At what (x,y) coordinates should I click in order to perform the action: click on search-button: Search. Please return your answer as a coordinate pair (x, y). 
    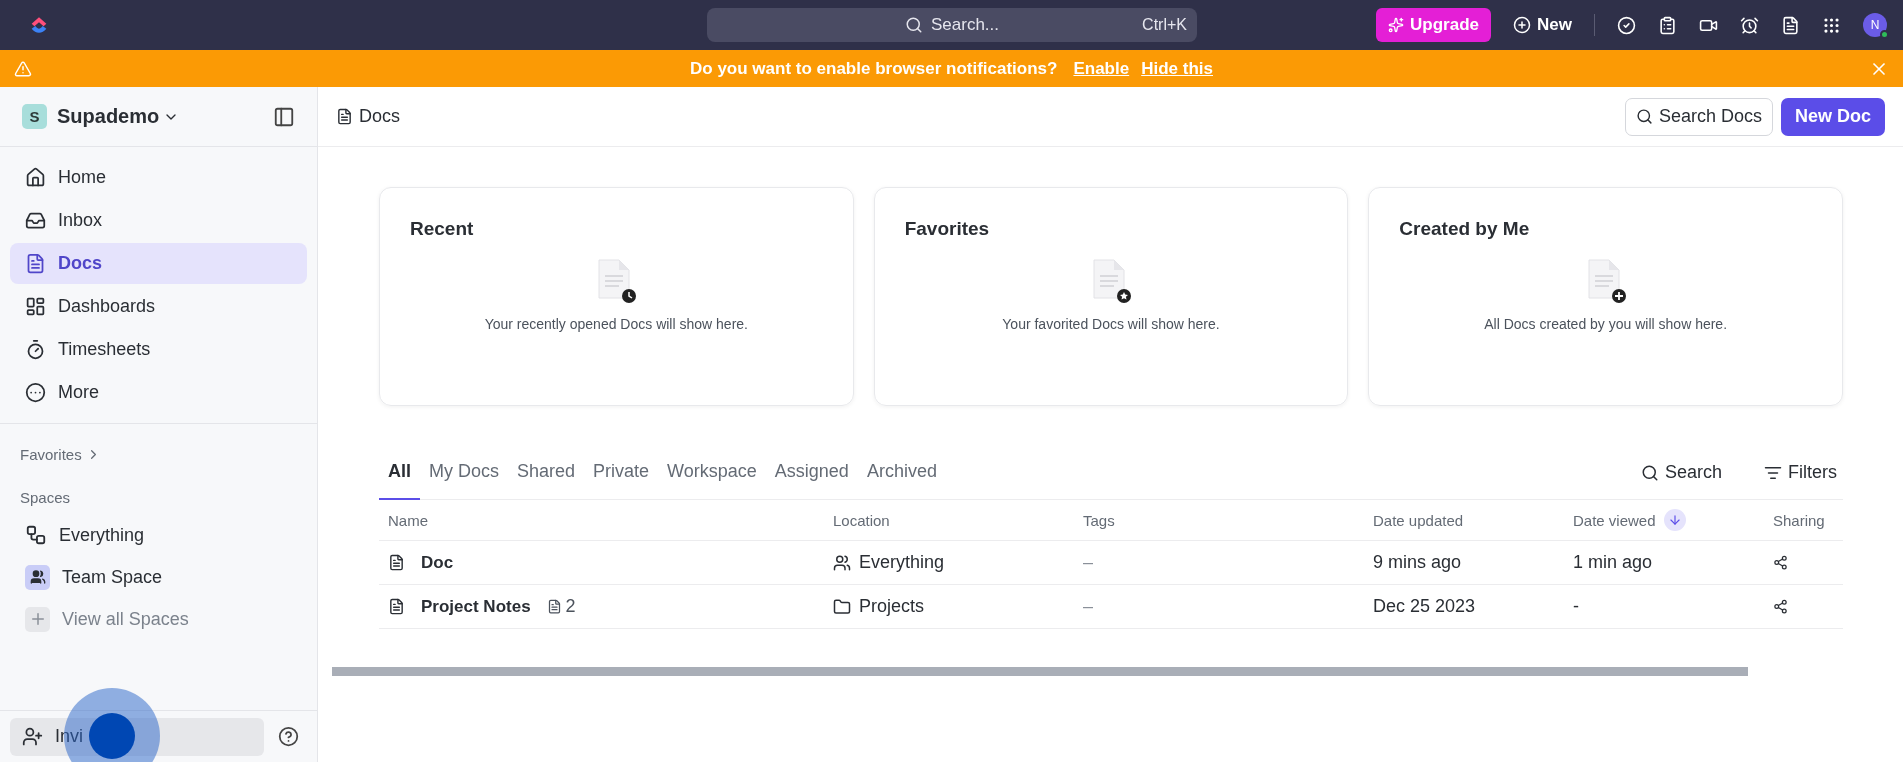
    Looking at the image, I should click on (1681, 472).